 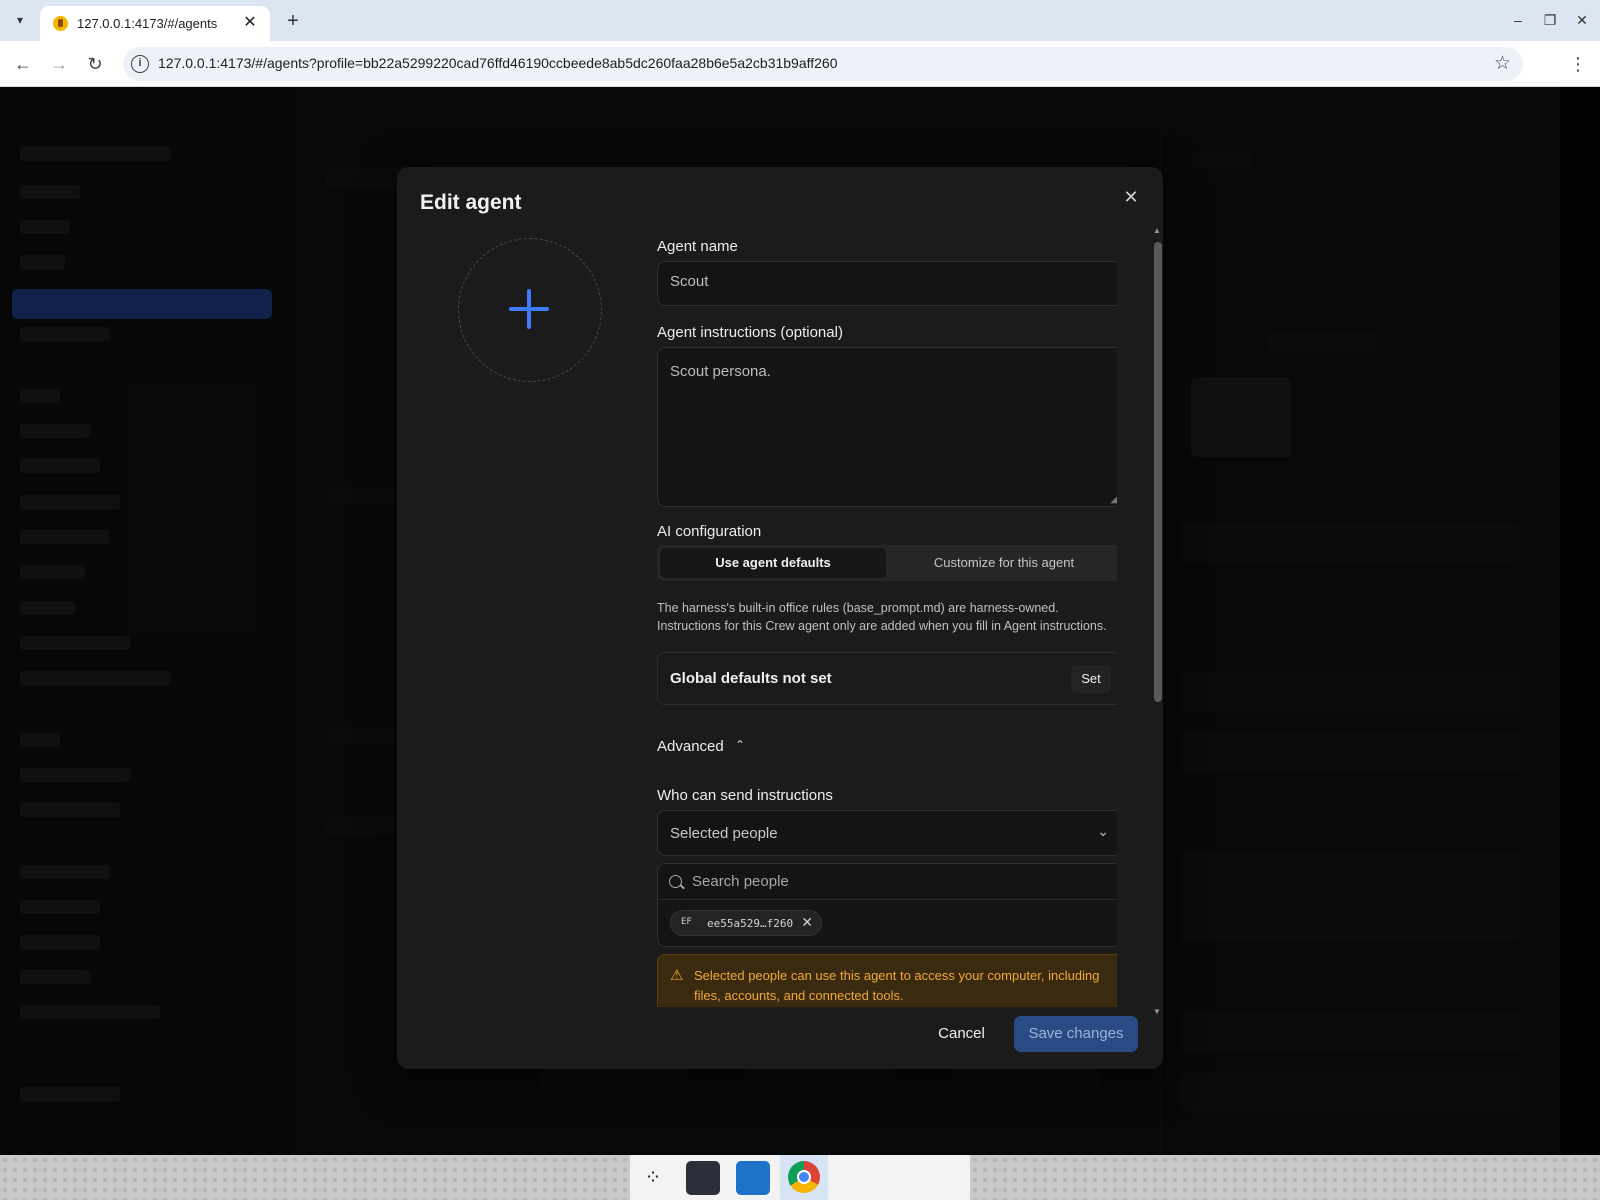 I want to click on cancel-button: Cancel, so click(x=961, y=1034).